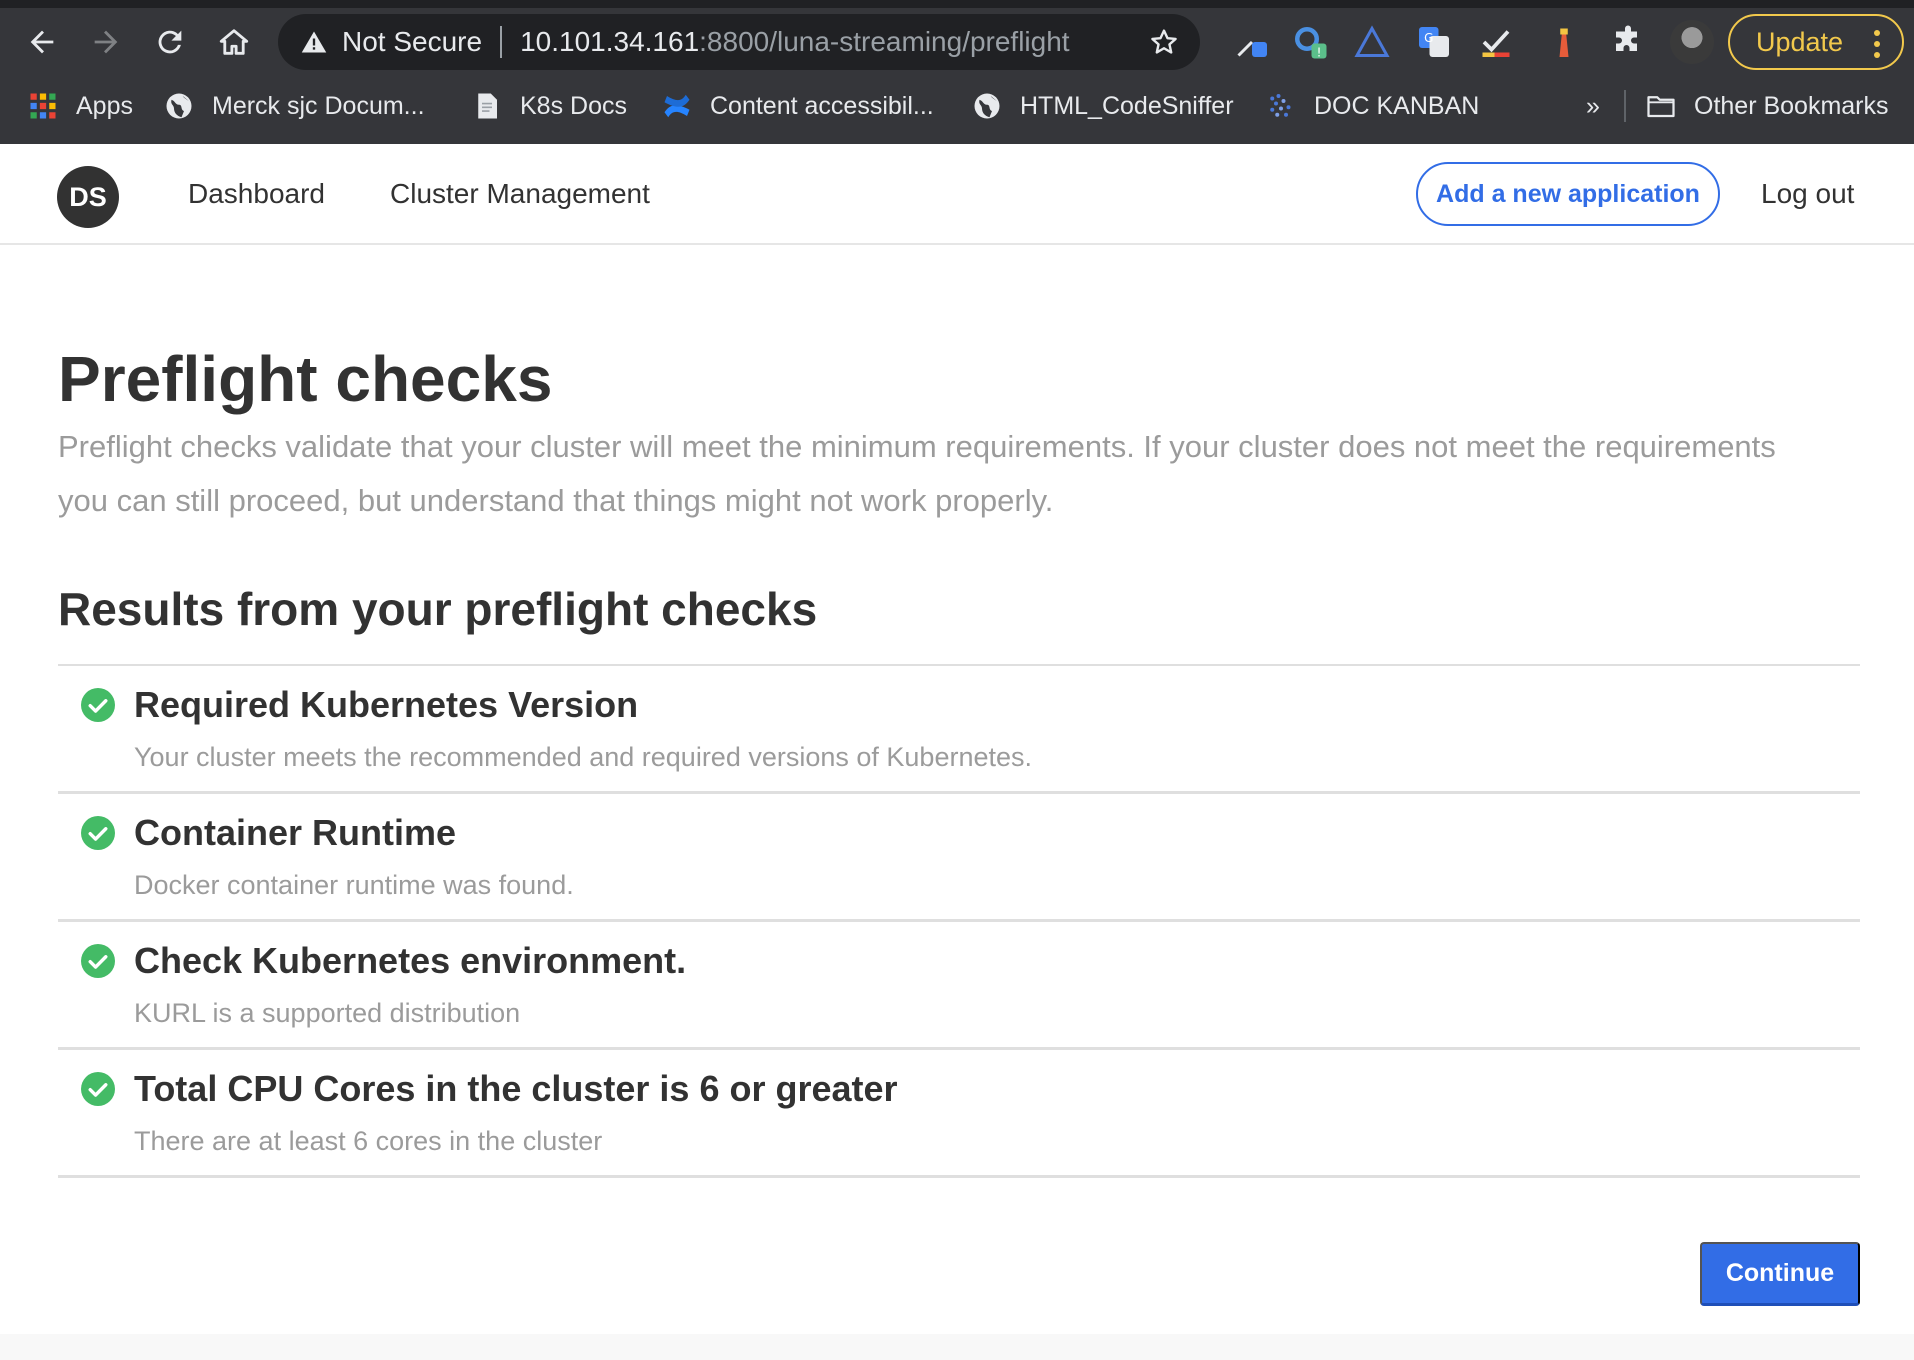 The width and height of the screenshot is (1914, 1360). I want to click on address-divider, so click(501, 42).